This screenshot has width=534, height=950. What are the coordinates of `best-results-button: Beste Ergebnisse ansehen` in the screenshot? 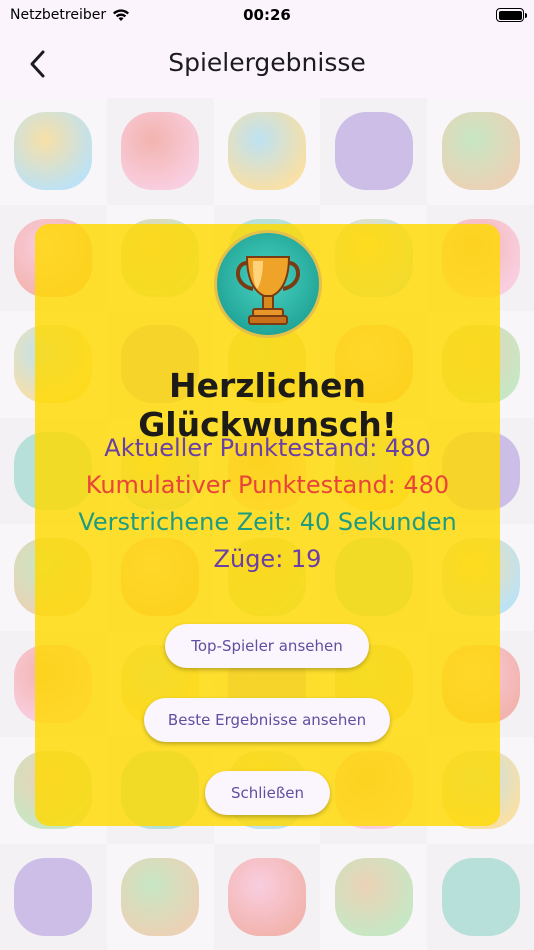 It's located at (267, 720).